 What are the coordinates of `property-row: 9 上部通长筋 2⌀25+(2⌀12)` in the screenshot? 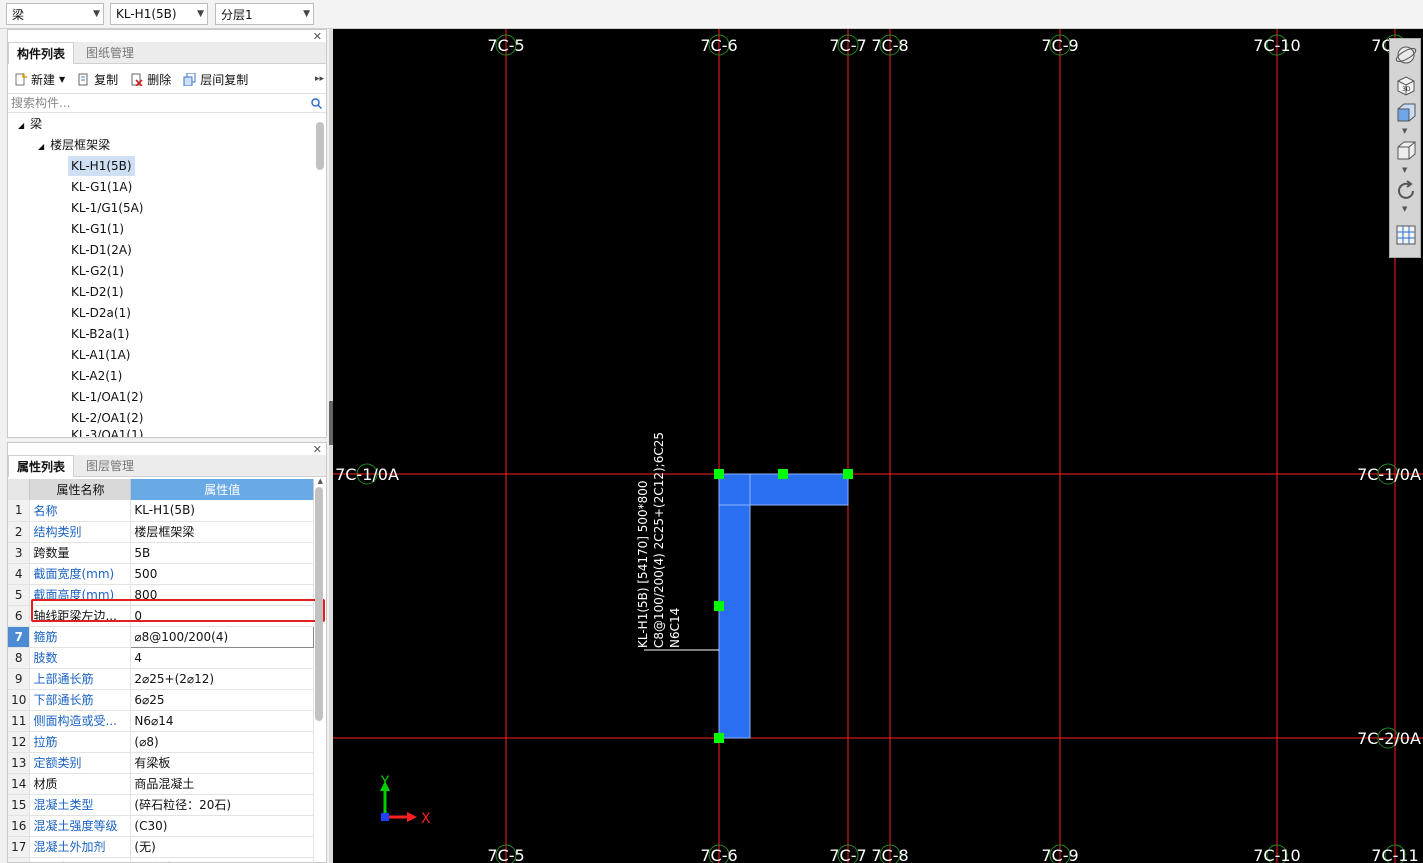 It's located at (161, 679).